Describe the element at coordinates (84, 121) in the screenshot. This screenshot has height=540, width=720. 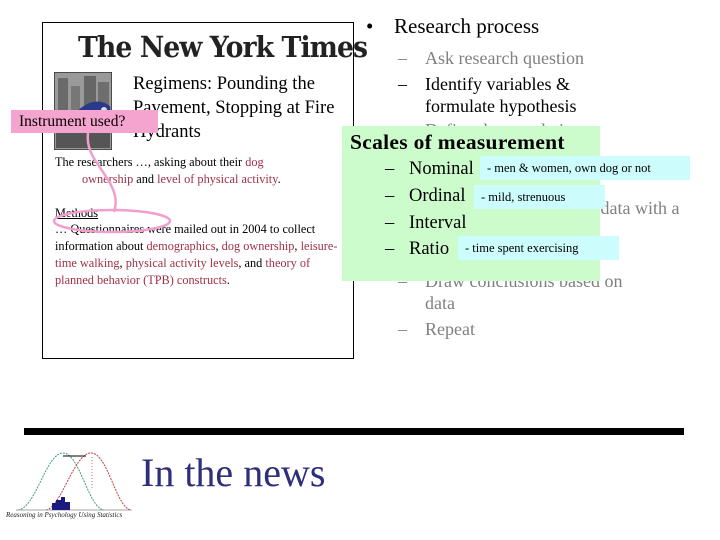
I see `instrument-callout: Instrument used?` at that location.